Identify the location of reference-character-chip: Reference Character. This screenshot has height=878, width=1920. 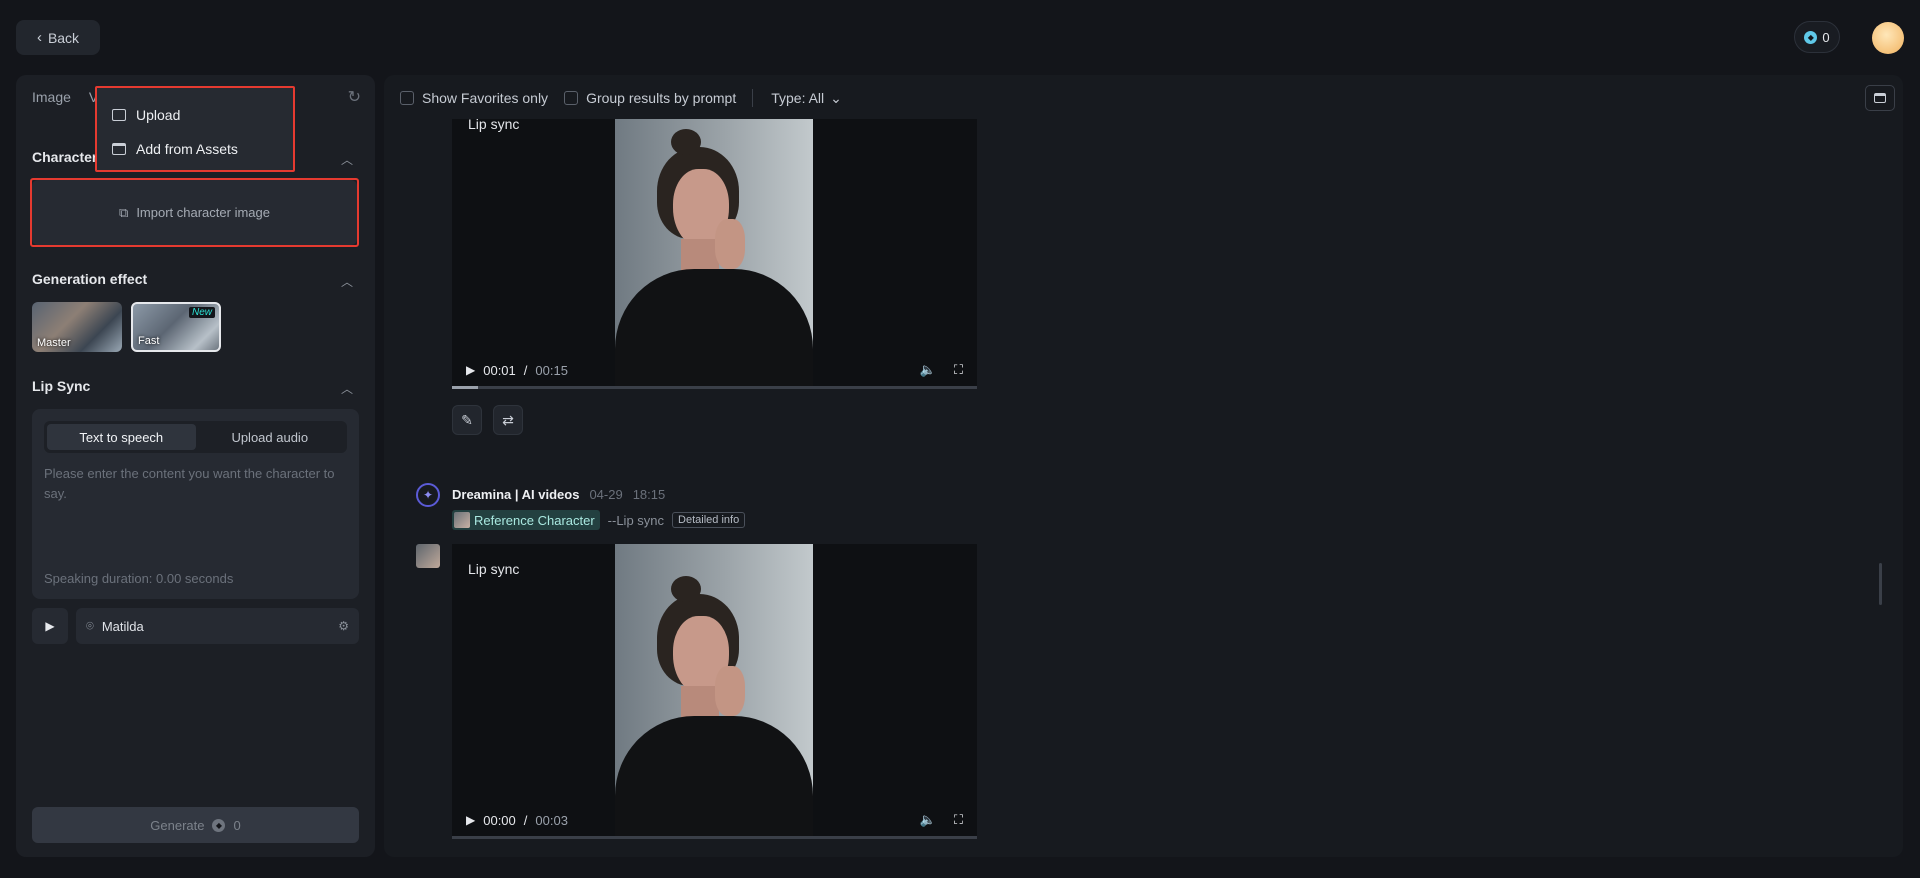
(526, 520).